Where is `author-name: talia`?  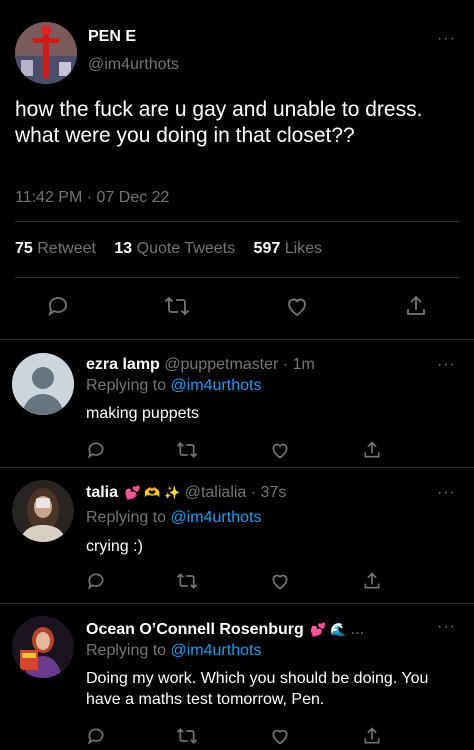 author-name: talia is located at coordinates (102, 492).